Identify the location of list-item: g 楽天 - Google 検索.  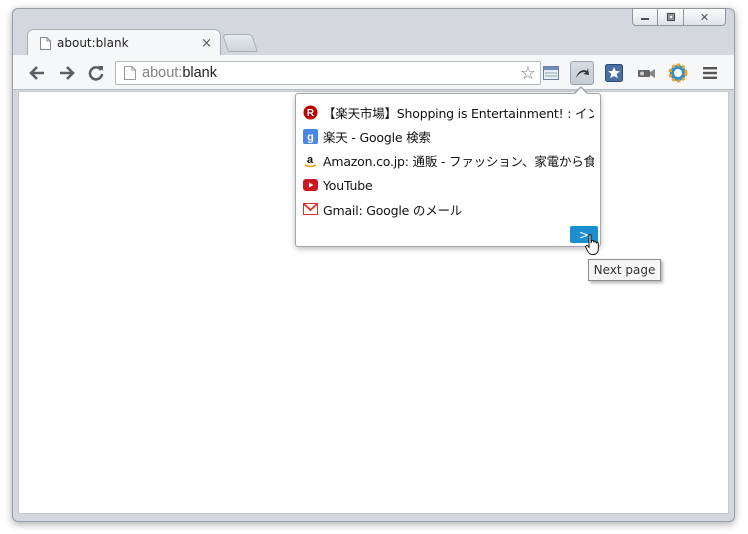
(448, 136).